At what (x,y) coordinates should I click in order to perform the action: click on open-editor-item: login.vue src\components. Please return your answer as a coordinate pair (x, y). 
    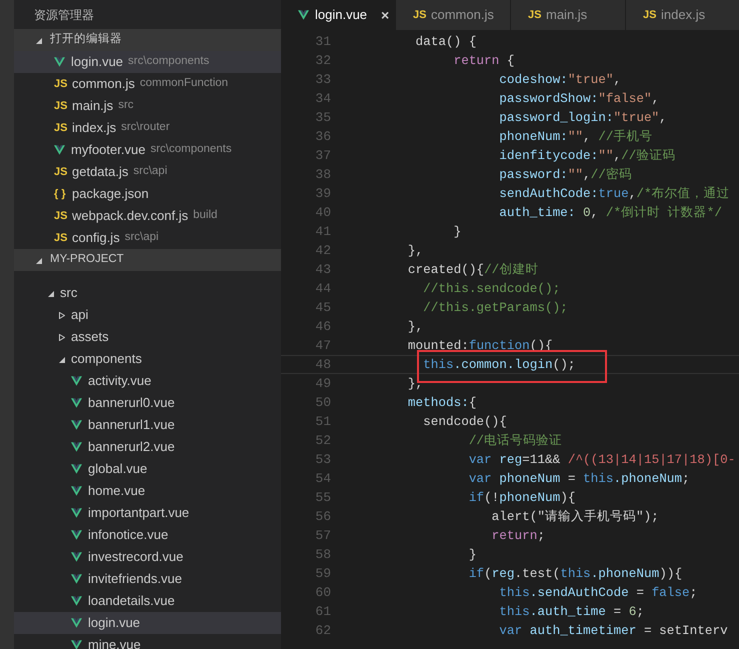
    Looking at the image, I should click on (147, 62).